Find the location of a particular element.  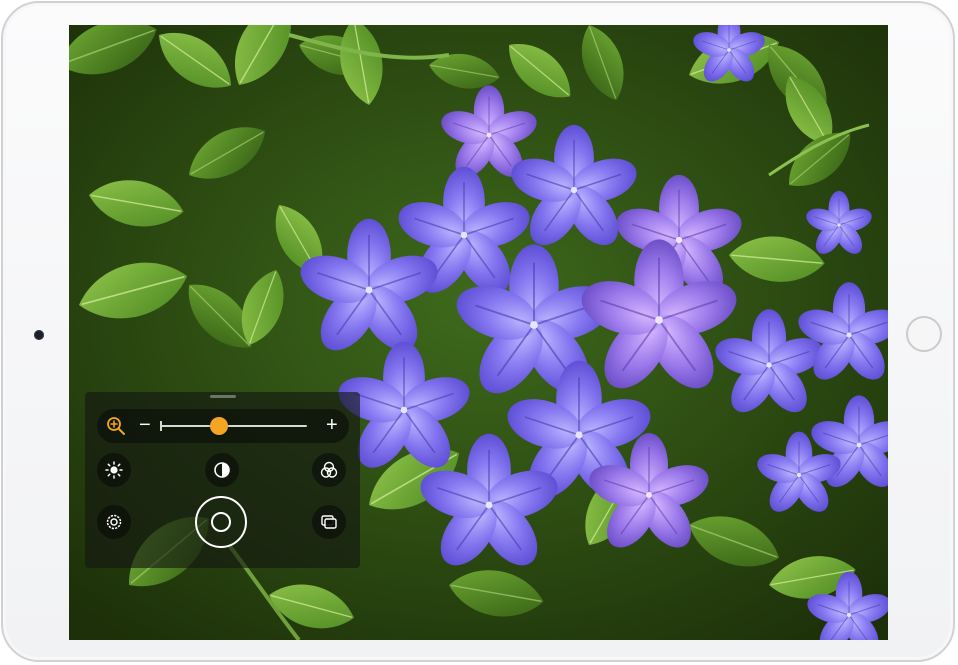

multi-image-icon is located at coordinates (329, 522).